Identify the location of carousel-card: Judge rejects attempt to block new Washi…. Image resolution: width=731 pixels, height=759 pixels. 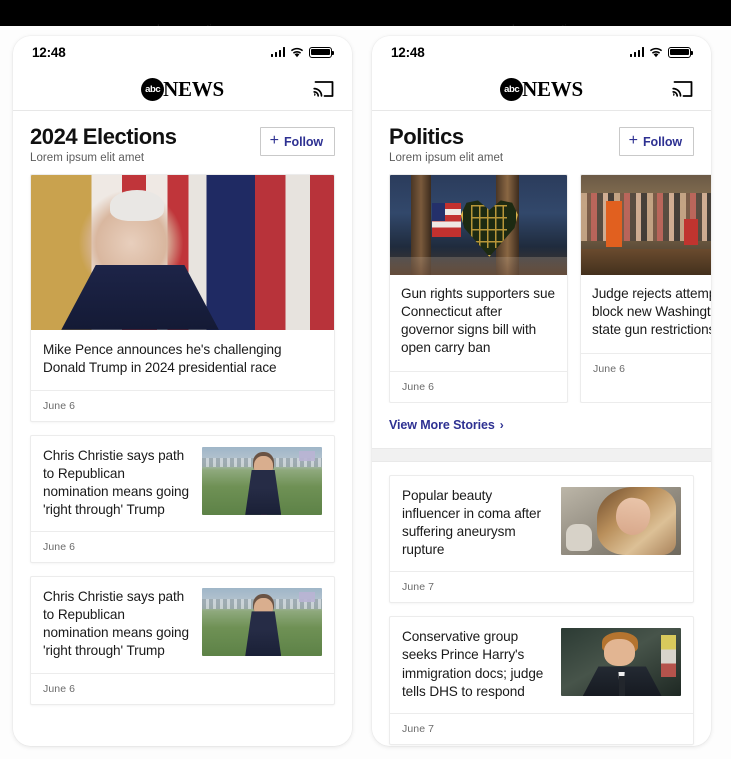
(645, 288).